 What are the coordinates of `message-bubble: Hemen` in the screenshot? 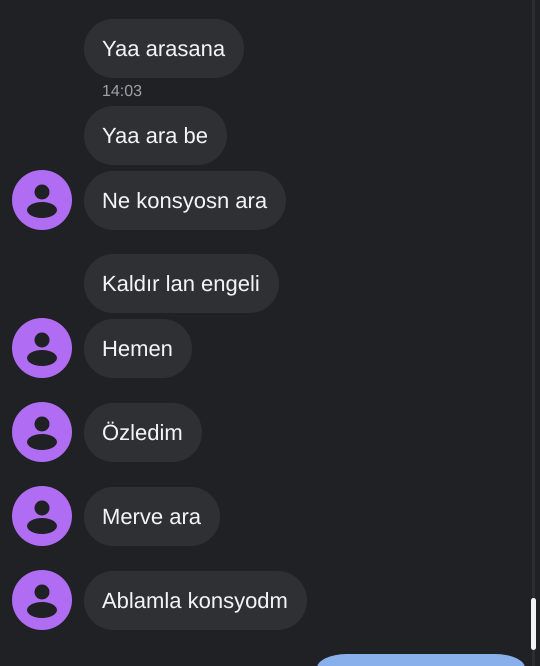 It's located at (138, 348).